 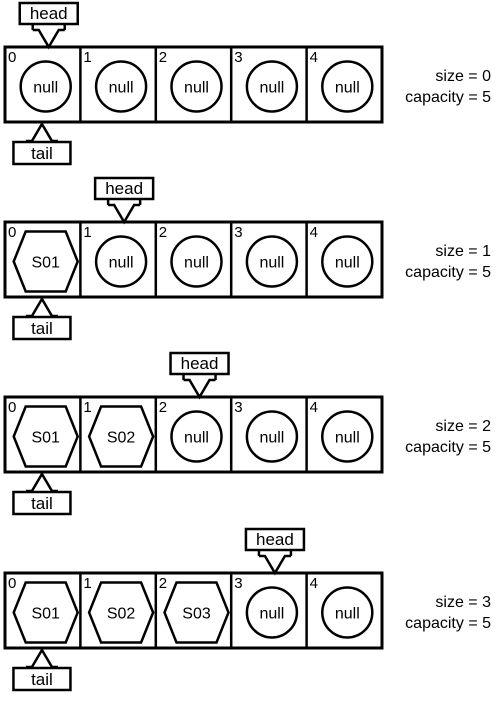 I want to click on size-label: size = 0, so click(x=463, y=76).